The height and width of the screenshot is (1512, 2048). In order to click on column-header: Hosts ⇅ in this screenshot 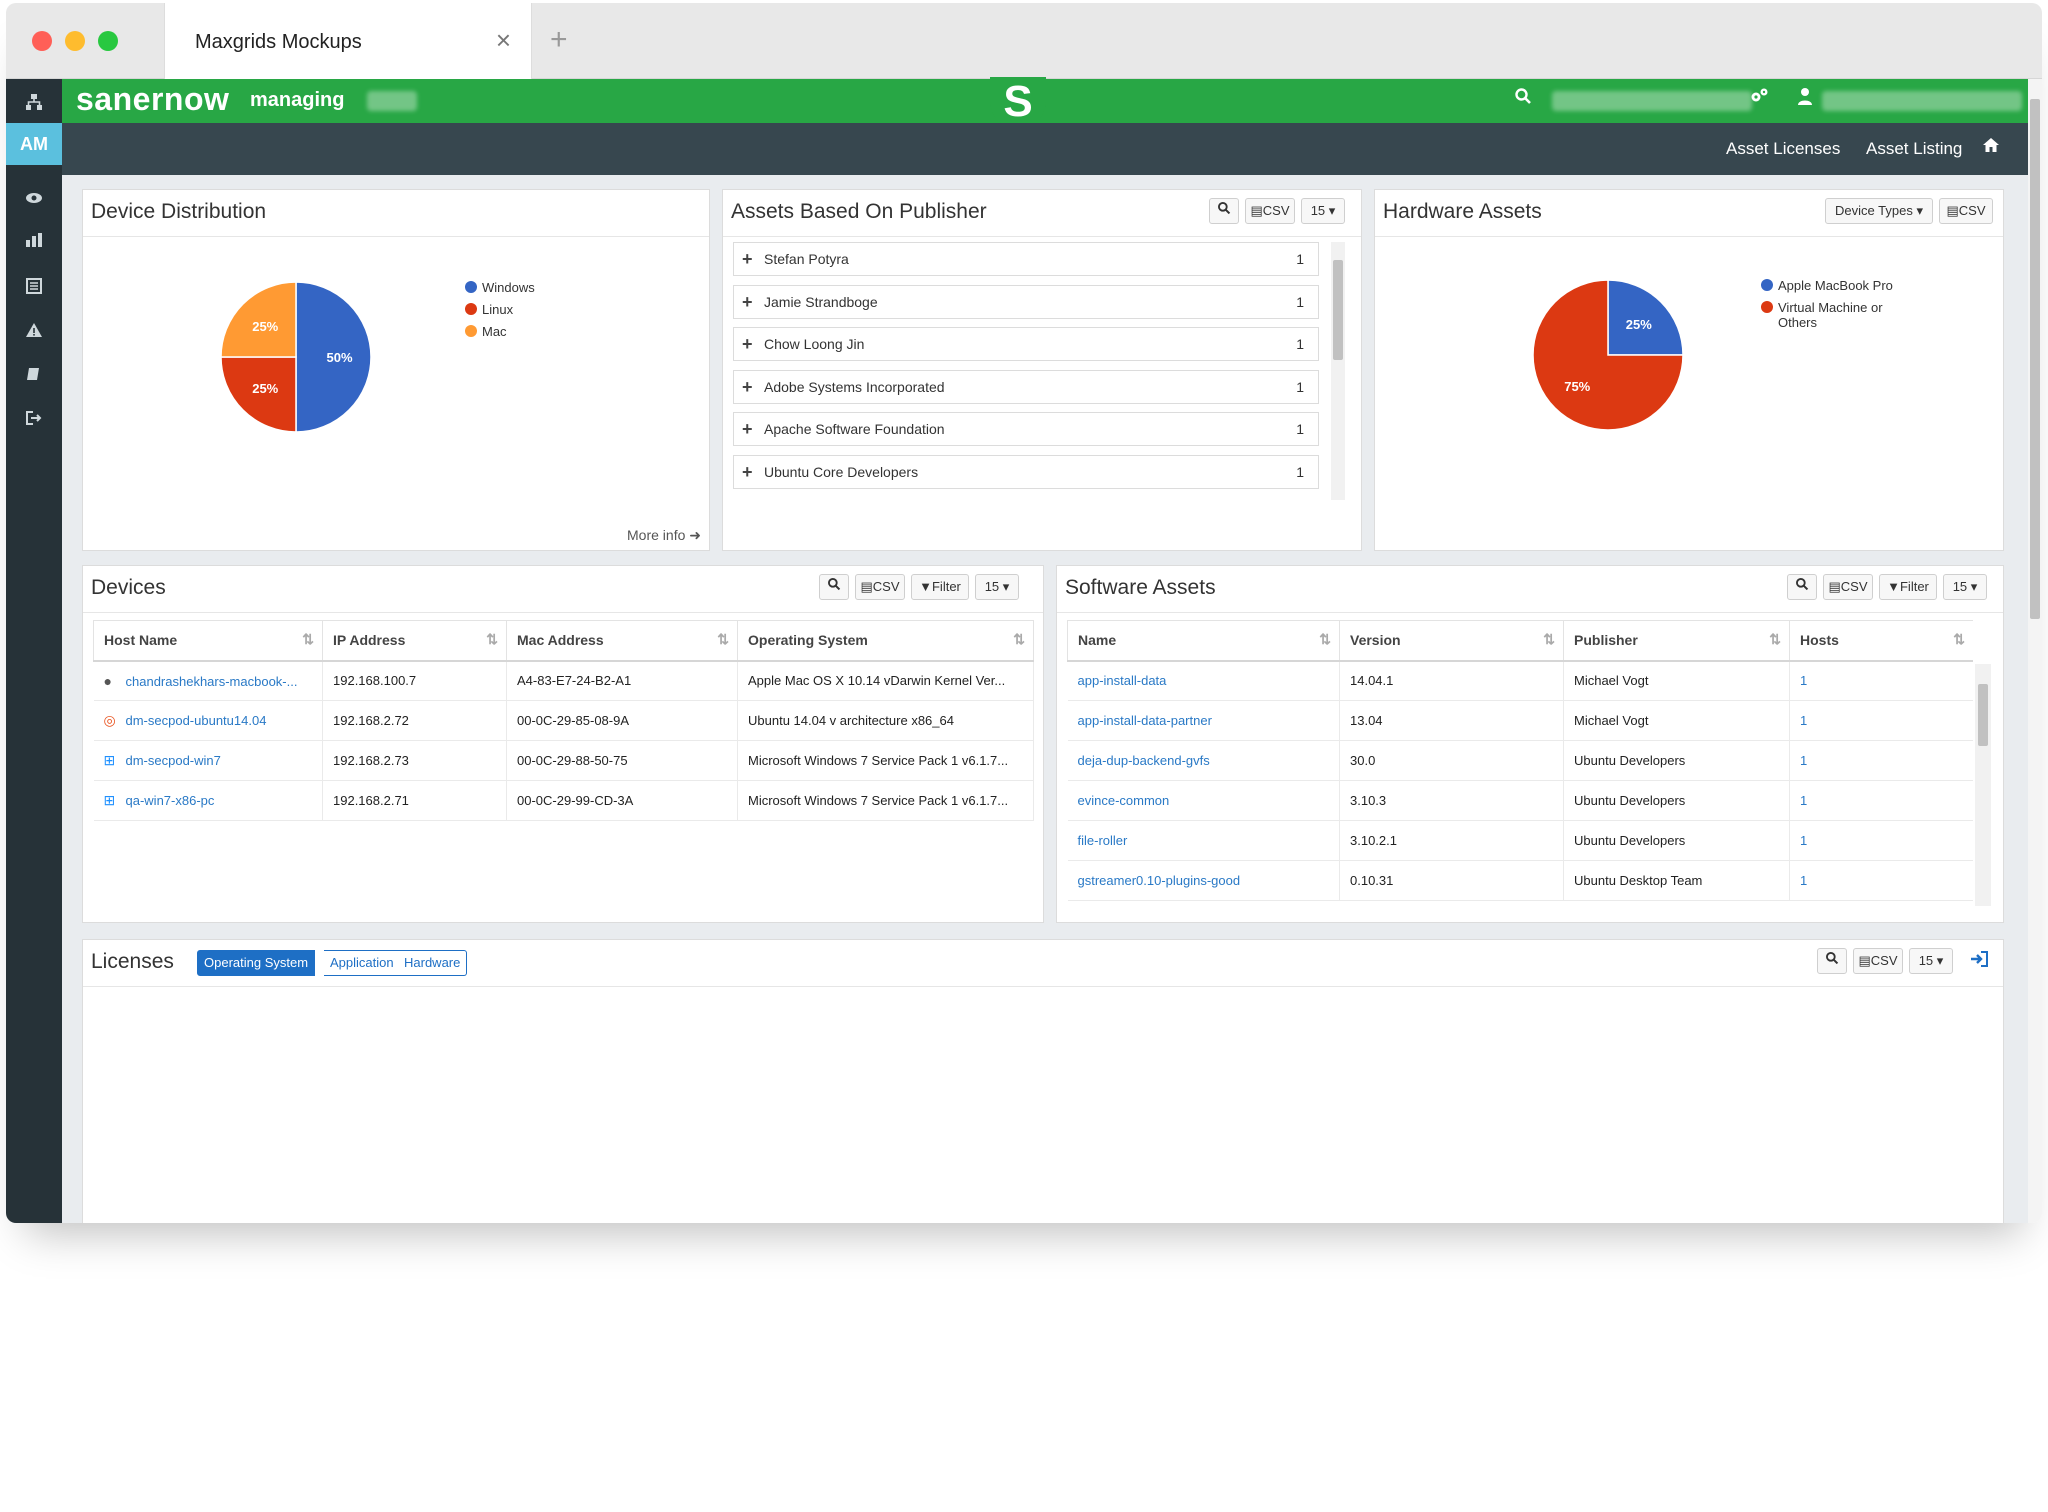, I will do `click(1881, 641)`.